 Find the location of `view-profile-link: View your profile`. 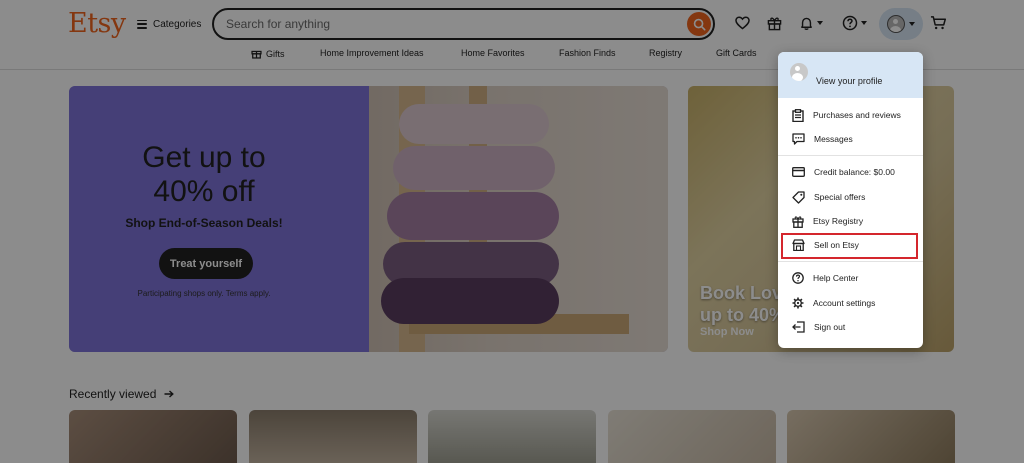

view-profile-link: View your profile is located at coordinates (850, 75).